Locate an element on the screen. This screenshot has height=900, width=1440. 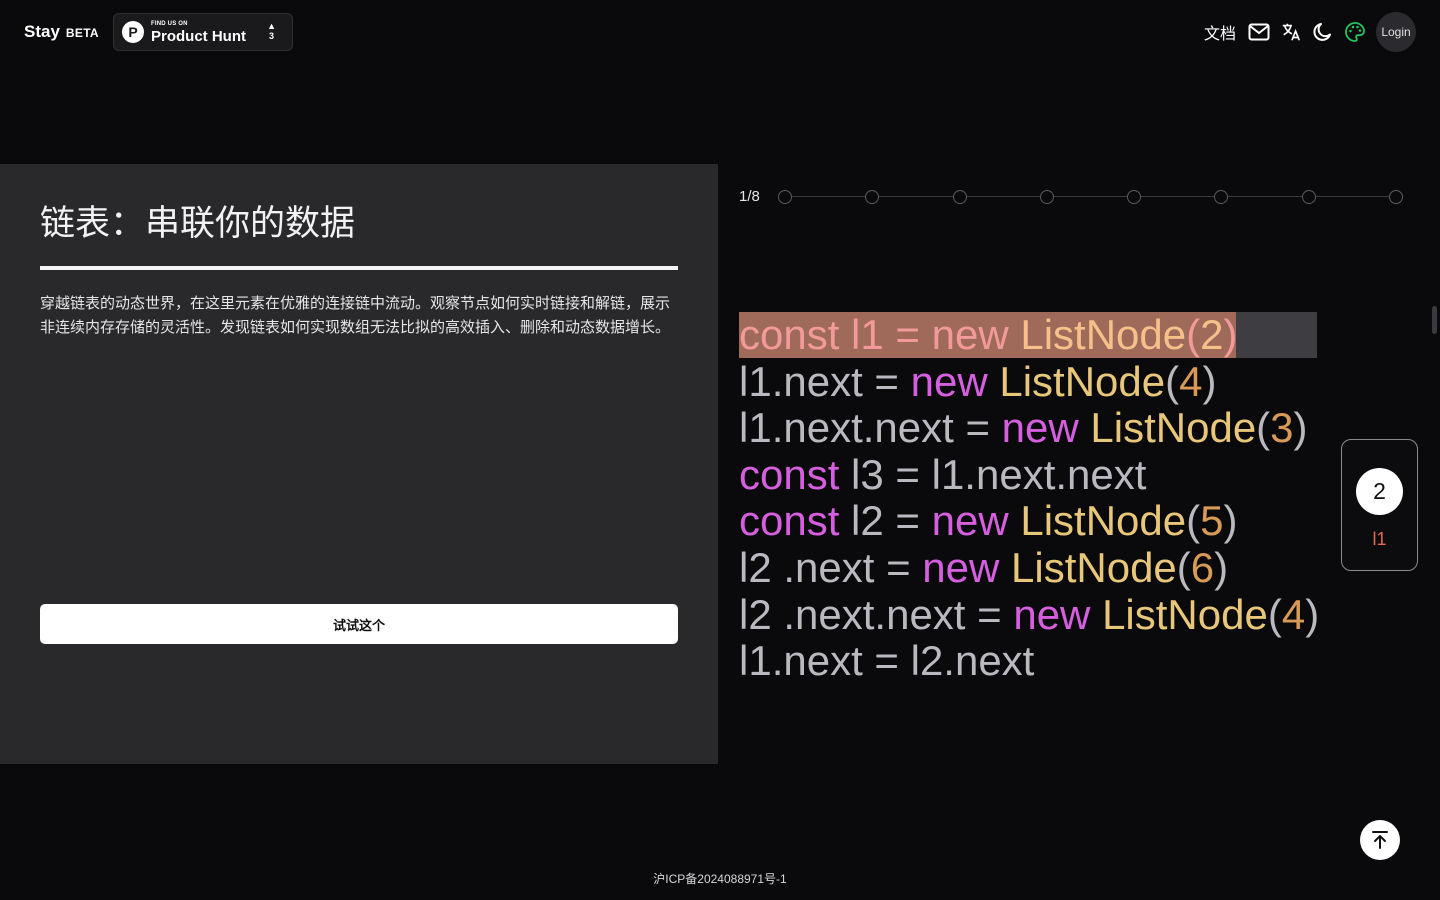
code-token: l2 .next.next = is located at coordinates (876, 614).